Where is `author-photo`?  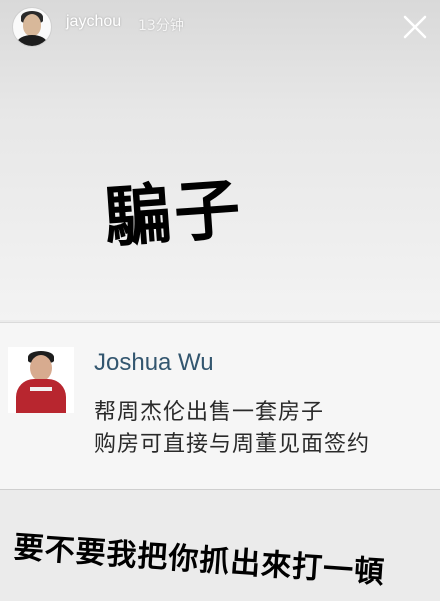
author-photo is located at coordinates (41, 380).